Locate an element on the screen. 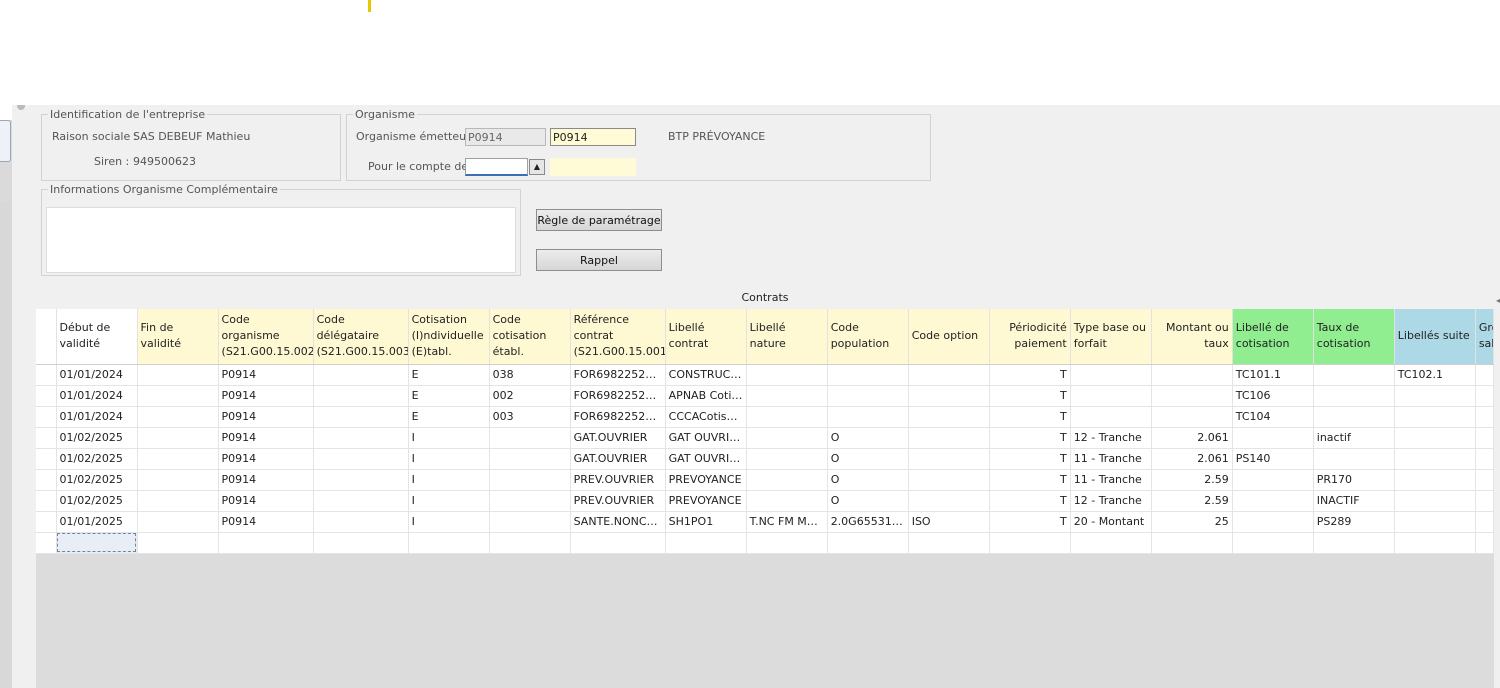 This screenshot has width=1500, height=688. column-header: Fin de validité is located at coordinates (178, 337).